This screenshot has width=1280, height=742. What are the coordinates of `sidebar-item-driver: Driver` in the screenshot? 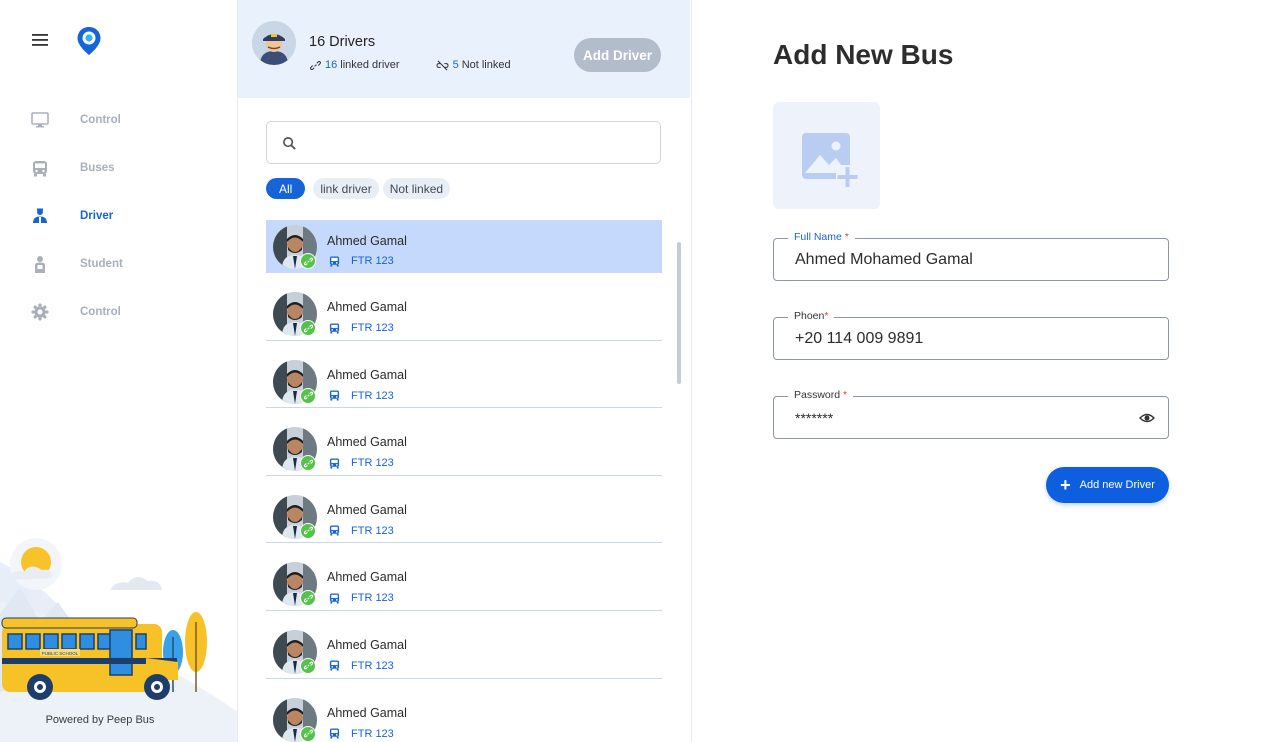 It's located at (118, 216).